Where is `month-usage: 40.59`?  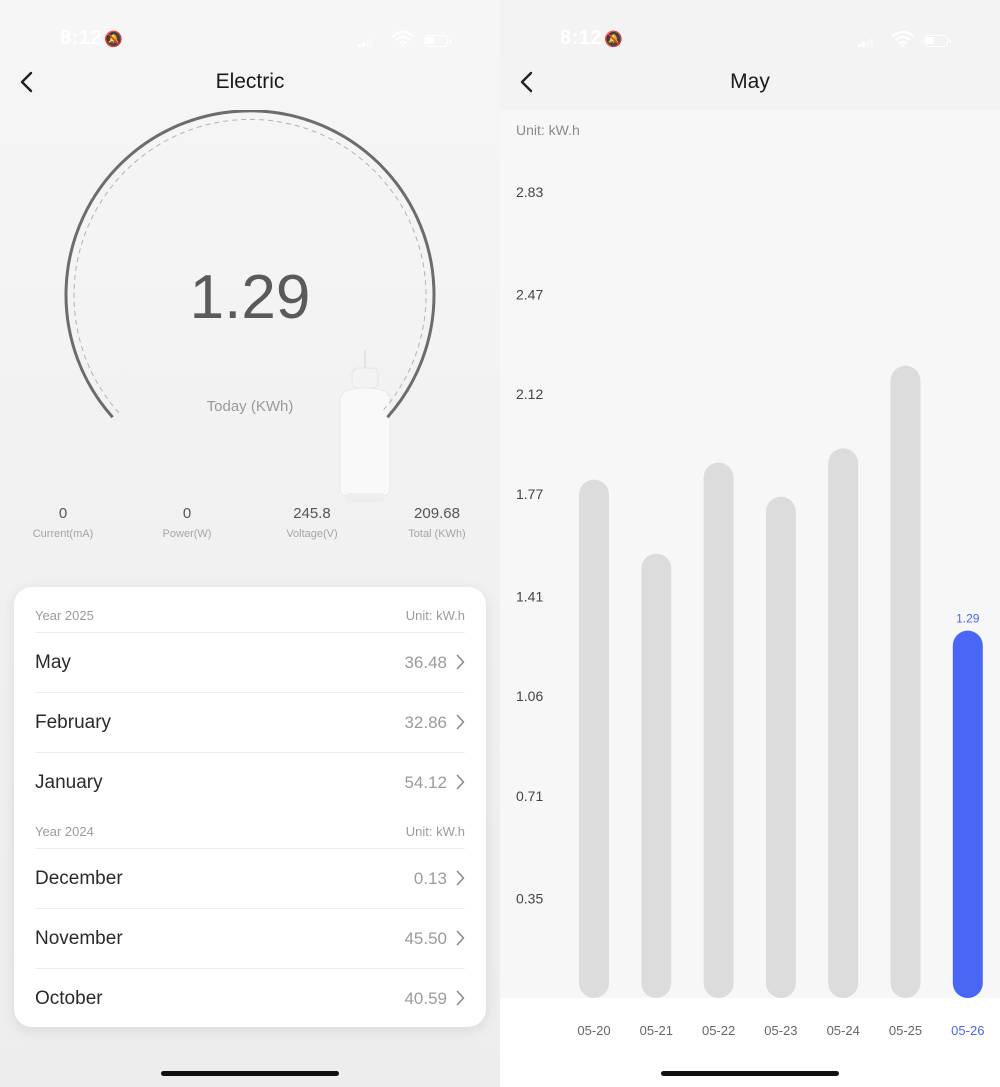 month-usage: 40.59 is located at coordinates (425, 998).